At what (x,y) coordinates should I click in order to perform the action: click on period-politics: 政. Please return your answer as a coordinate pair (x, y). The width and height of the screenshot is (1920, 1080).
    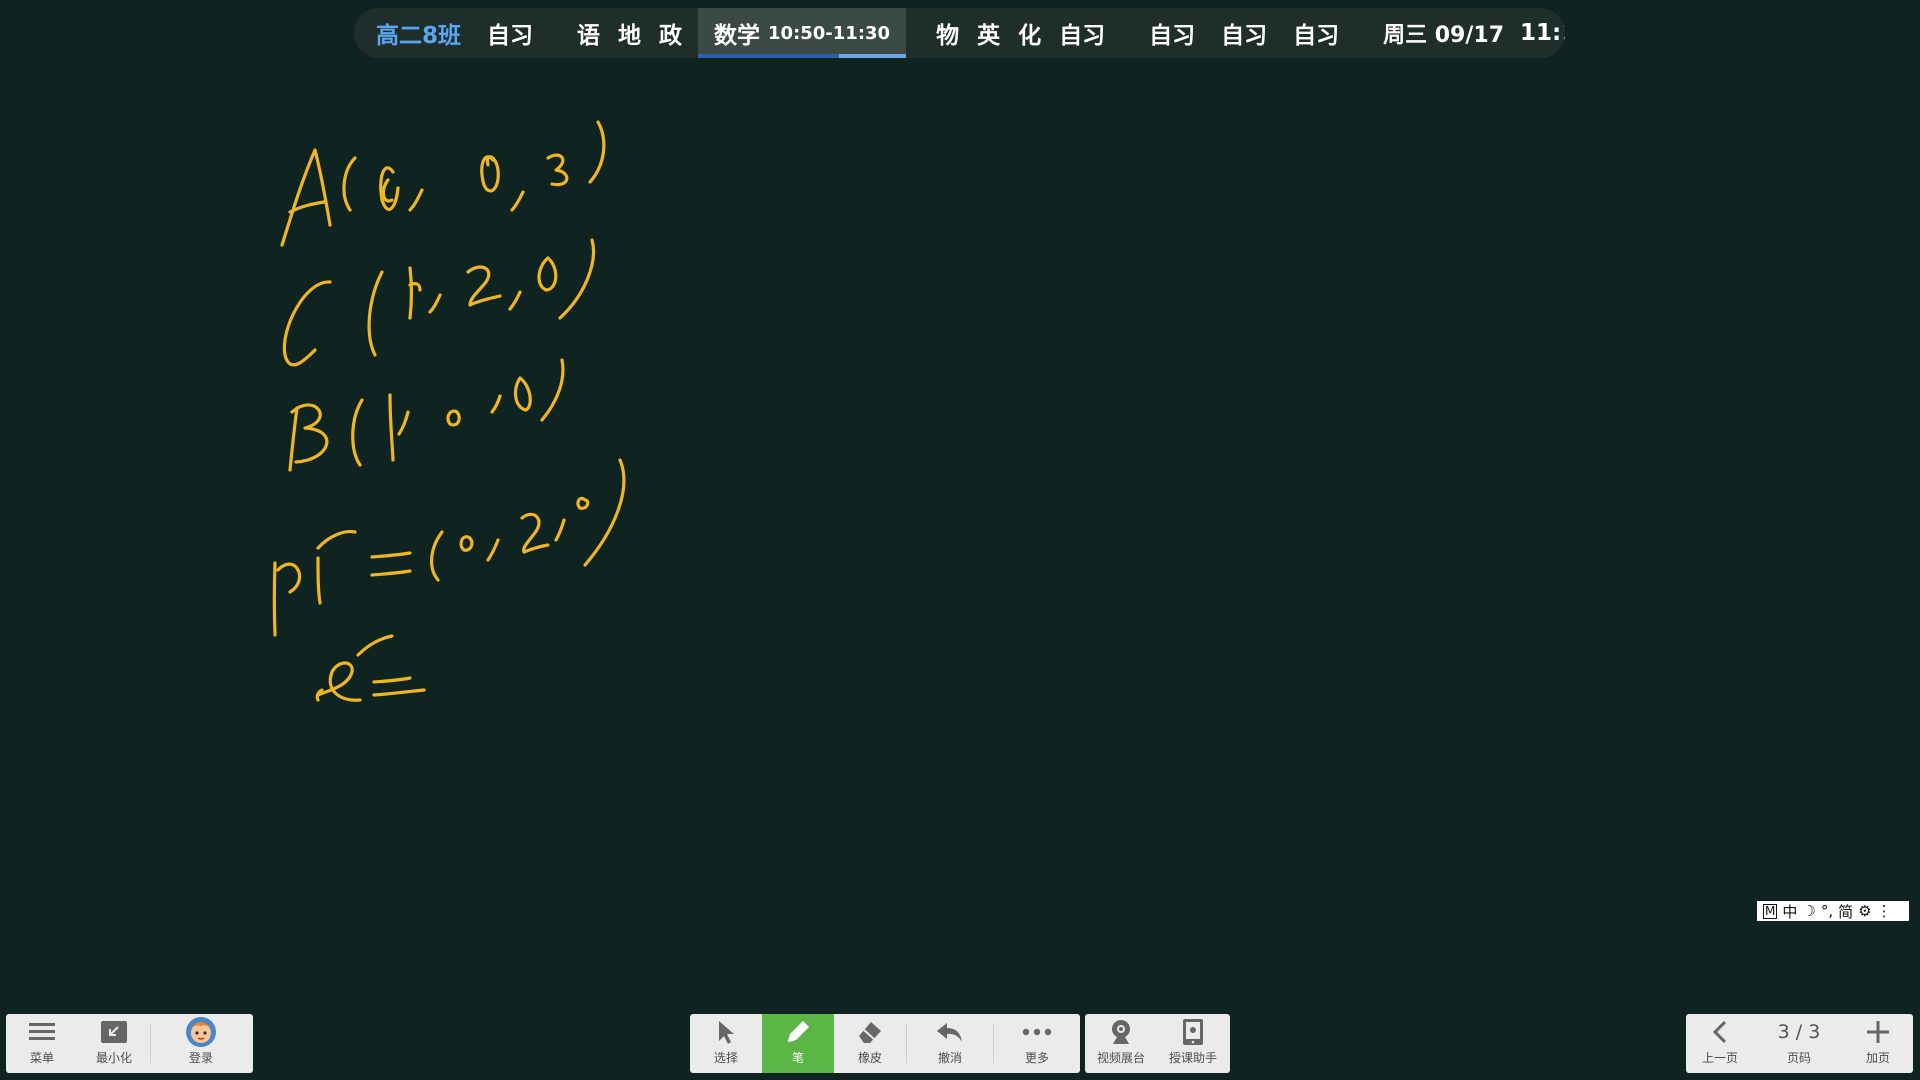
    Looking at the image, I should click on (671, 36).